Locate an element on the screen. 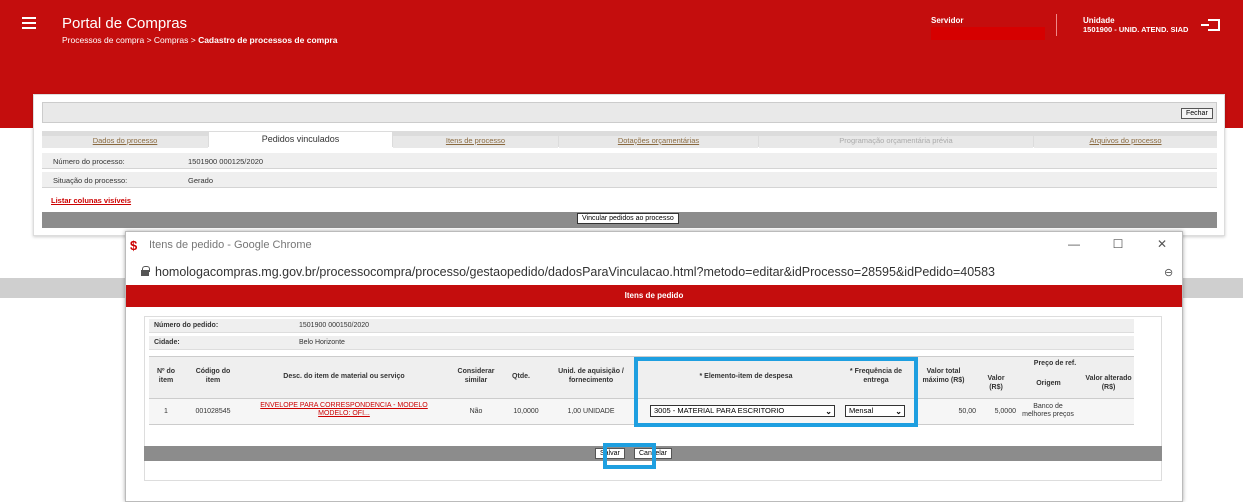 The image size is (1243, 502). tab-arquivos-processo: Arquivos do processo is located at coordinates (1125, 142).